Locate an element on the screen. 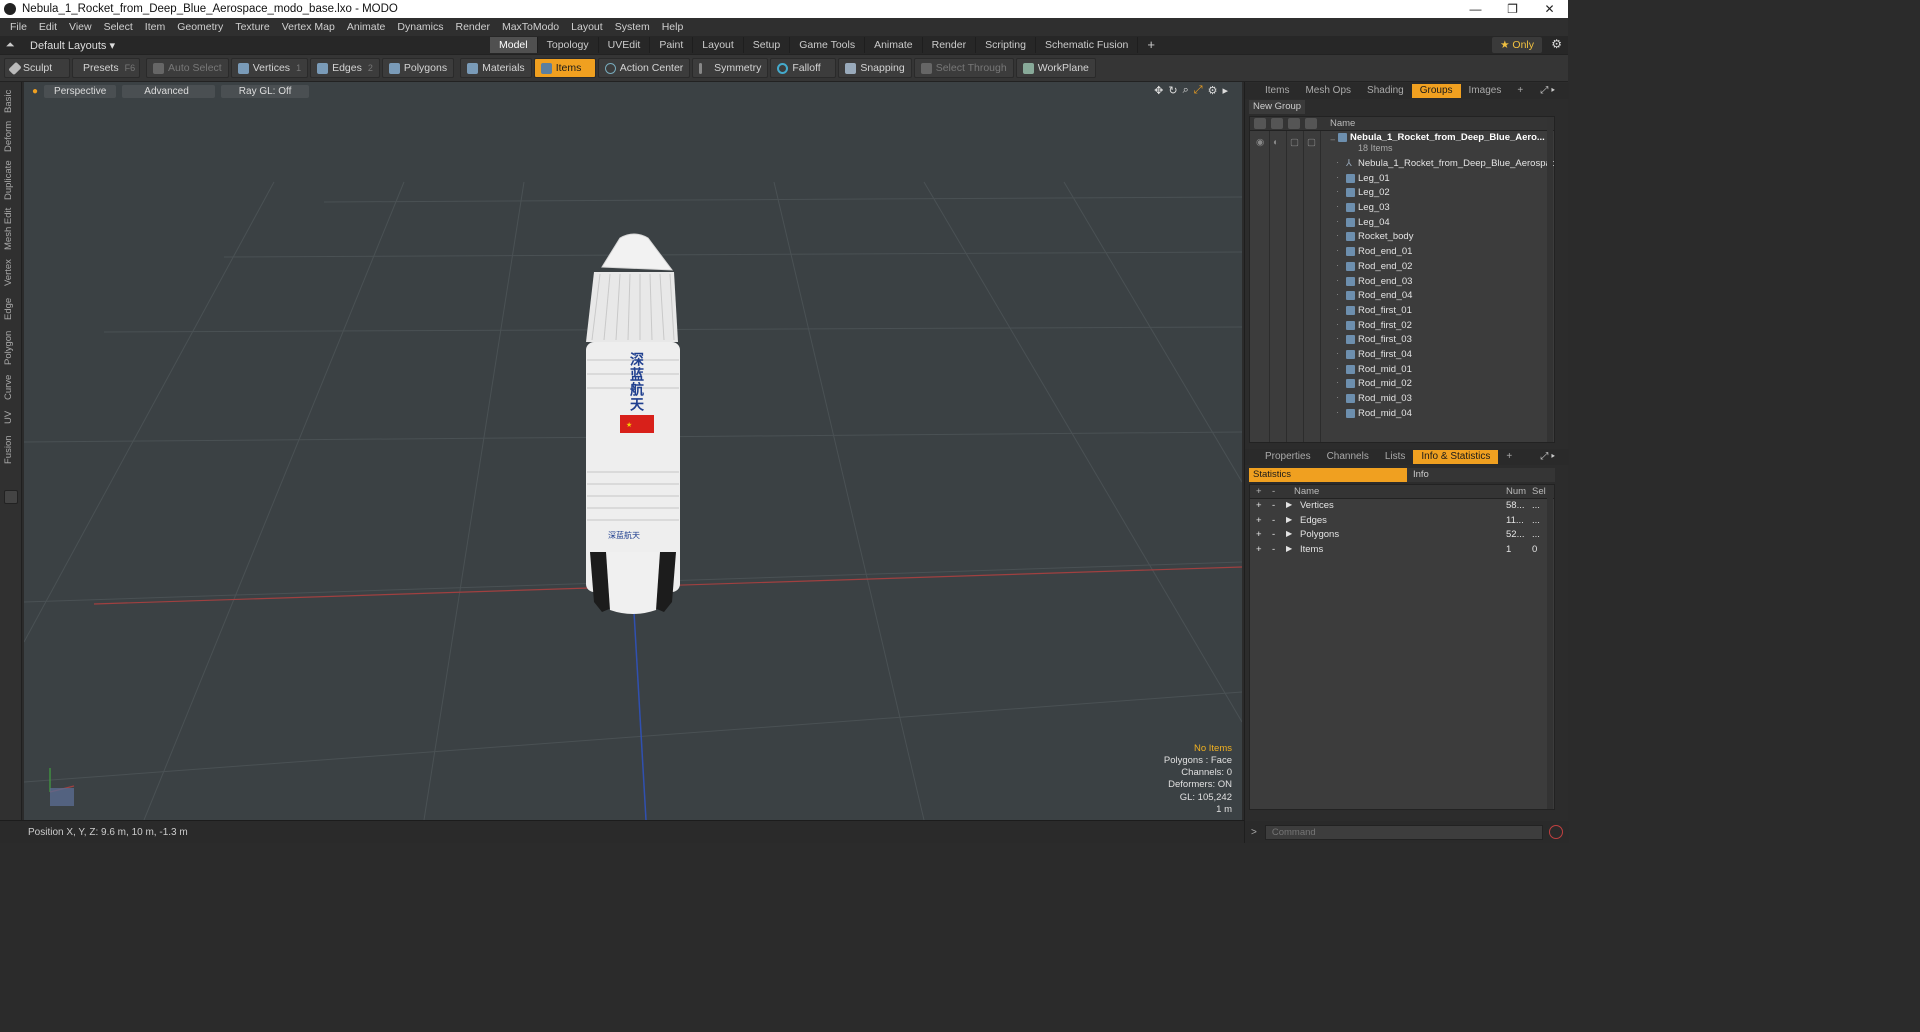  menu-layout: Layout is located at coordinates (587, 27).